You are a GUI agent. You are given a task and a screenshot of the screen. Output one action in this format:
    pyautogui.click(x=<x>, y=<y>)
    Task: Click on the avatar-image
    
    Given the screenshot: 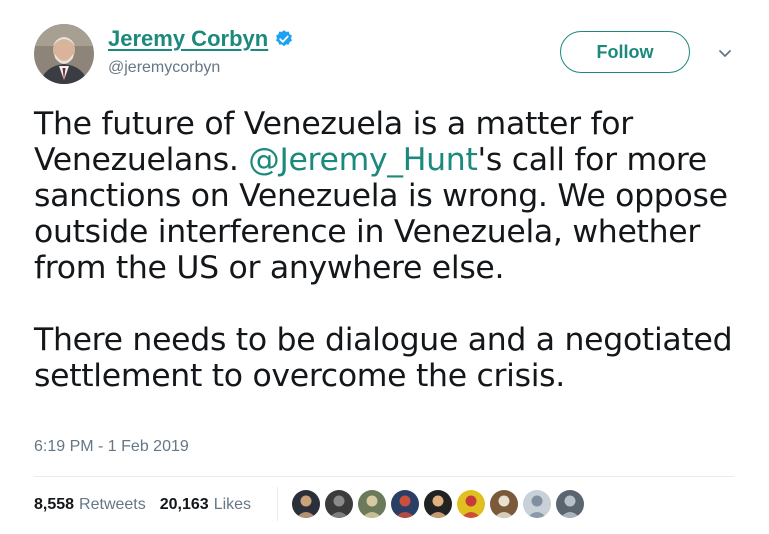 What is the action you would take?
    pyautogui.click(x=64, y=54)
    